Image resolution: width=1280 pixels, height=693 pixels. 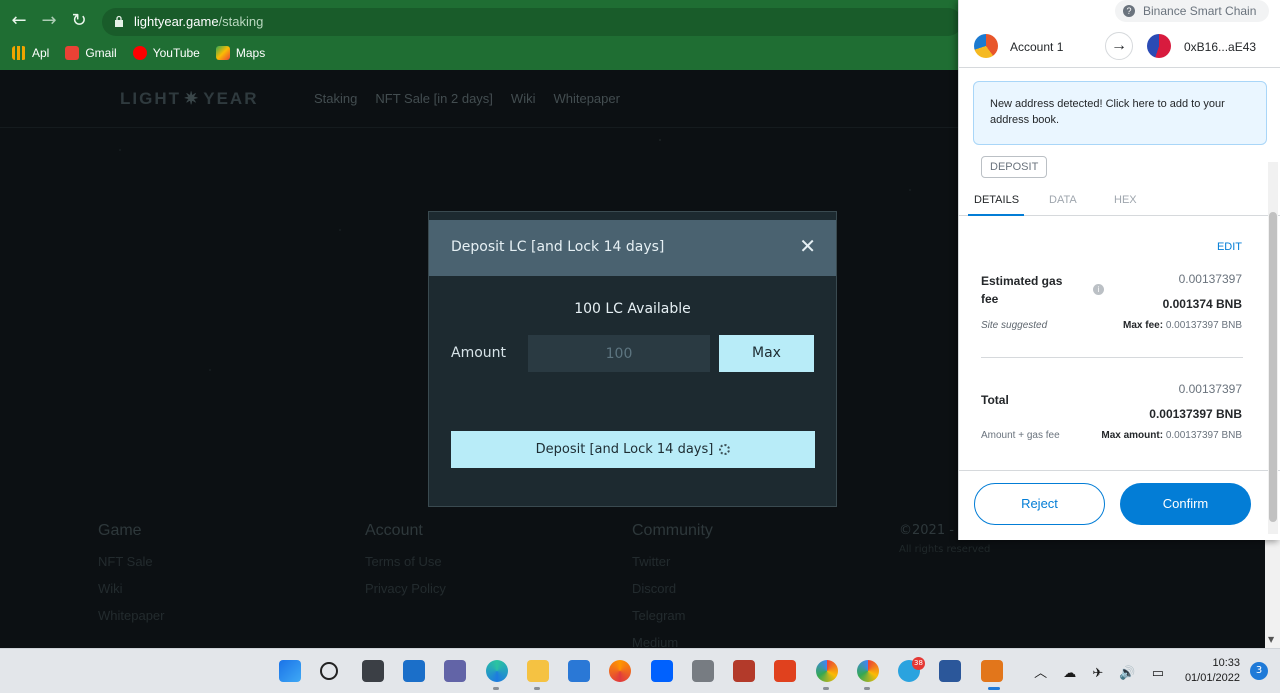 What do you see at coordinates (766, 353) in the screenshot?
I see `max-button: Max` at bounding box center [766, 353].